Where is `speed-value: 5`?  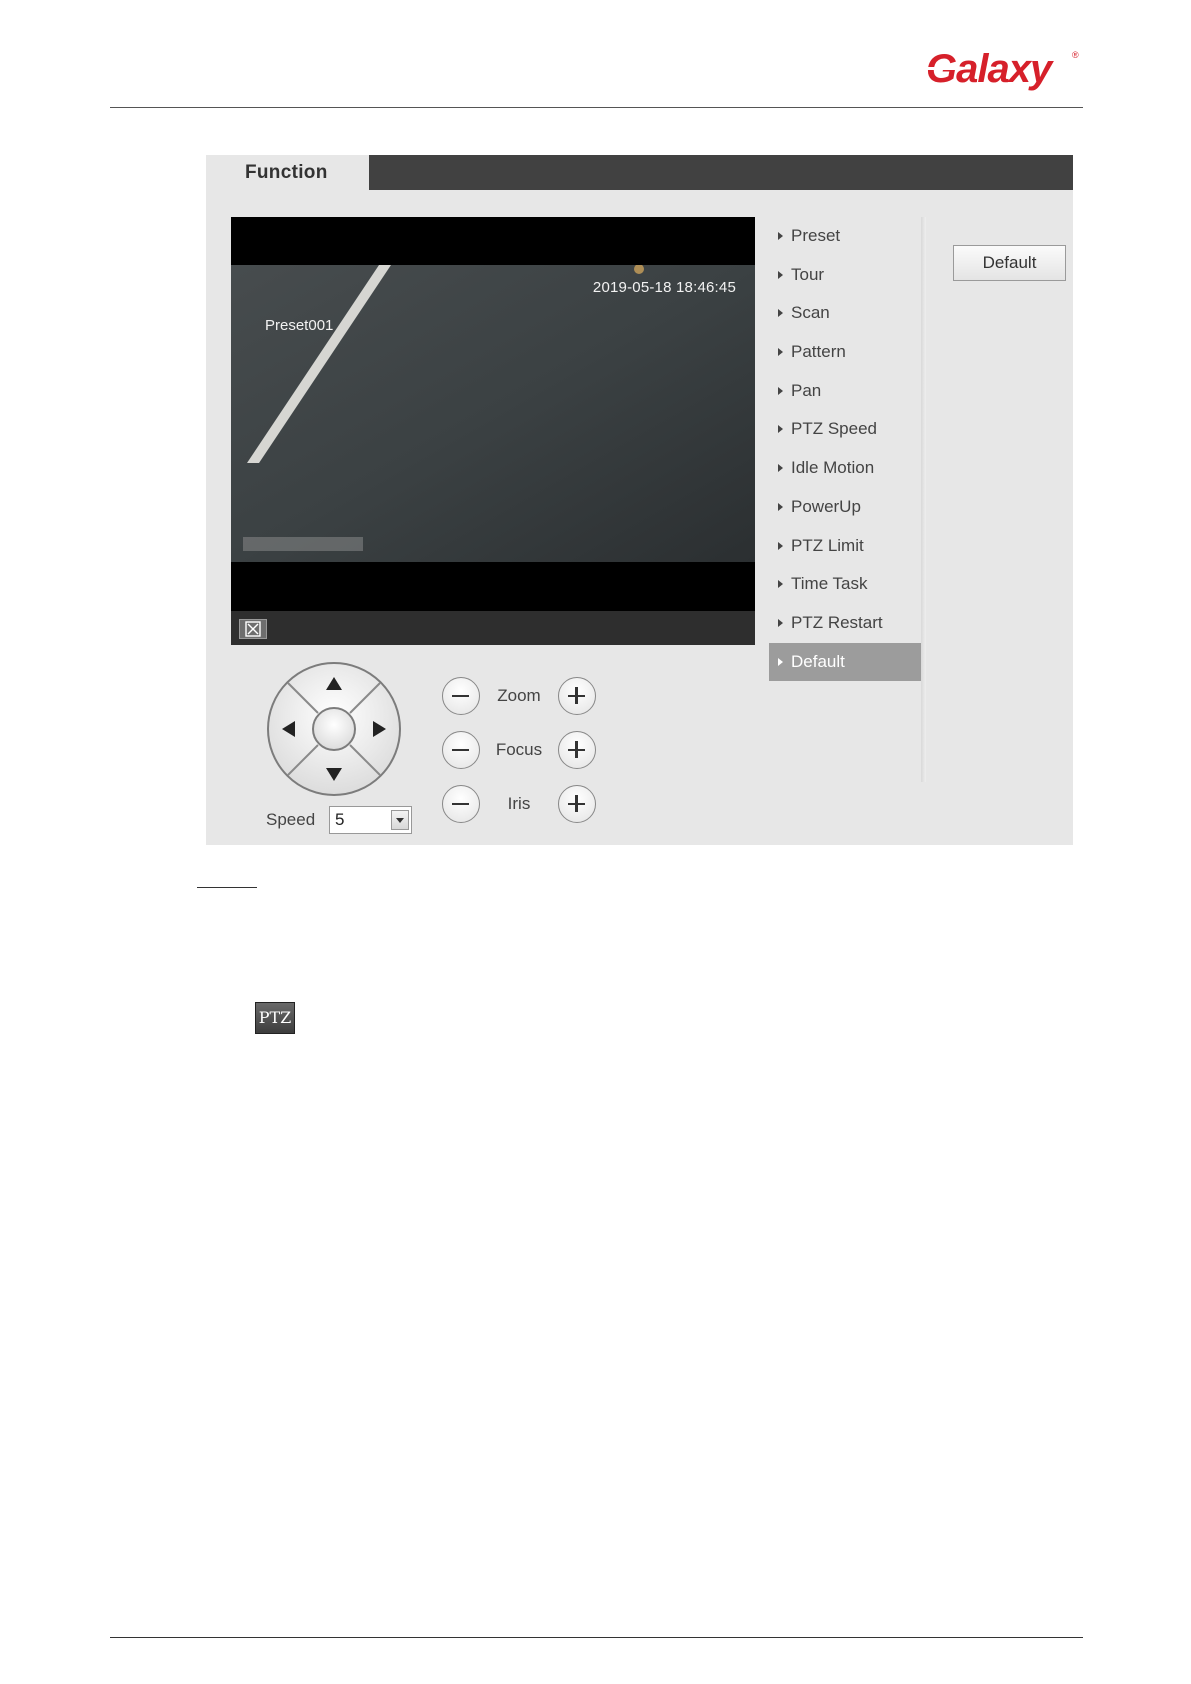 speed-value: 5 is located at coordinates (340, 819).